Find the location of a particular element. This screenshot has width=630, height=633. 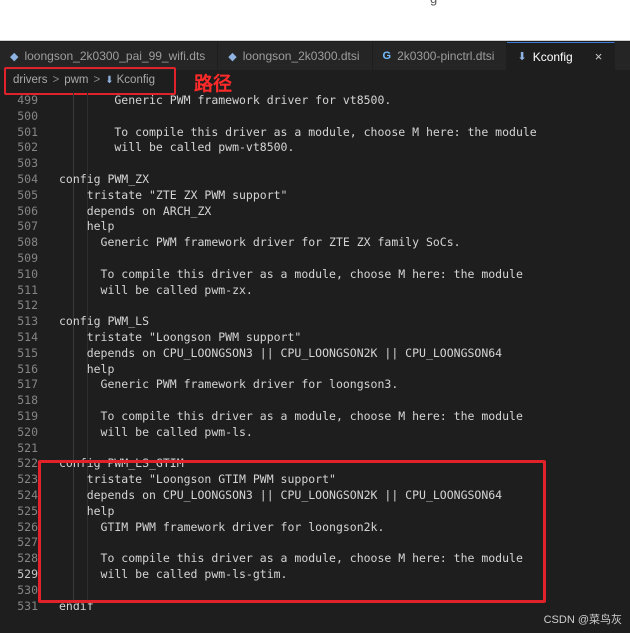

line-number: 530 is located at coordinates (27, 589).